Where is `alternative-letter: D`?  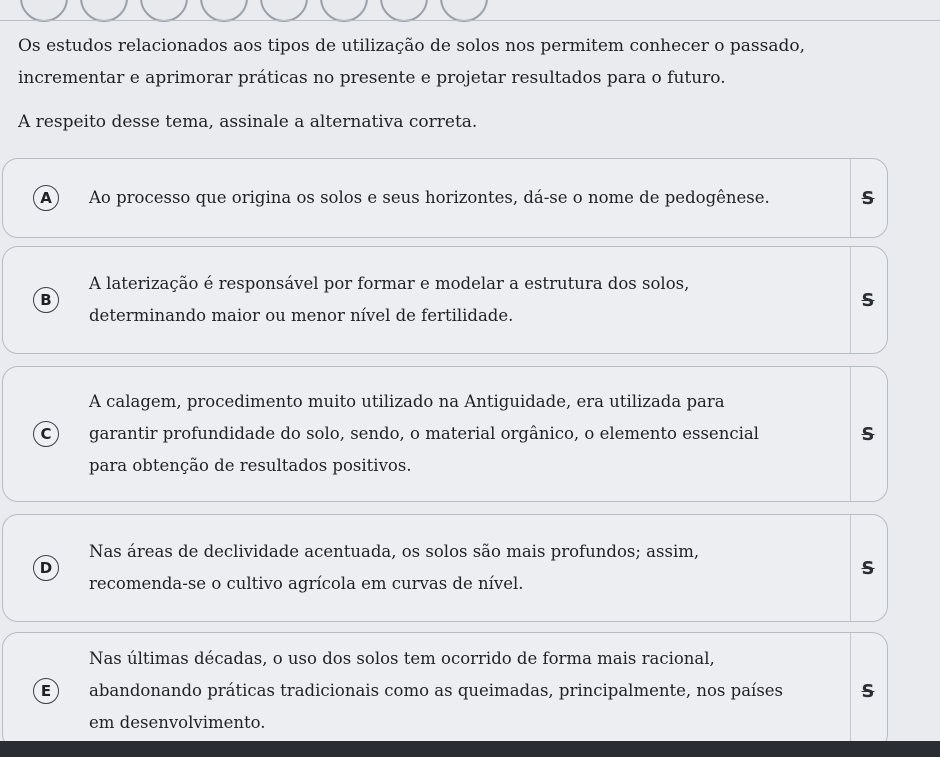 alternative-letter: D is located at coordinates (46, 568).